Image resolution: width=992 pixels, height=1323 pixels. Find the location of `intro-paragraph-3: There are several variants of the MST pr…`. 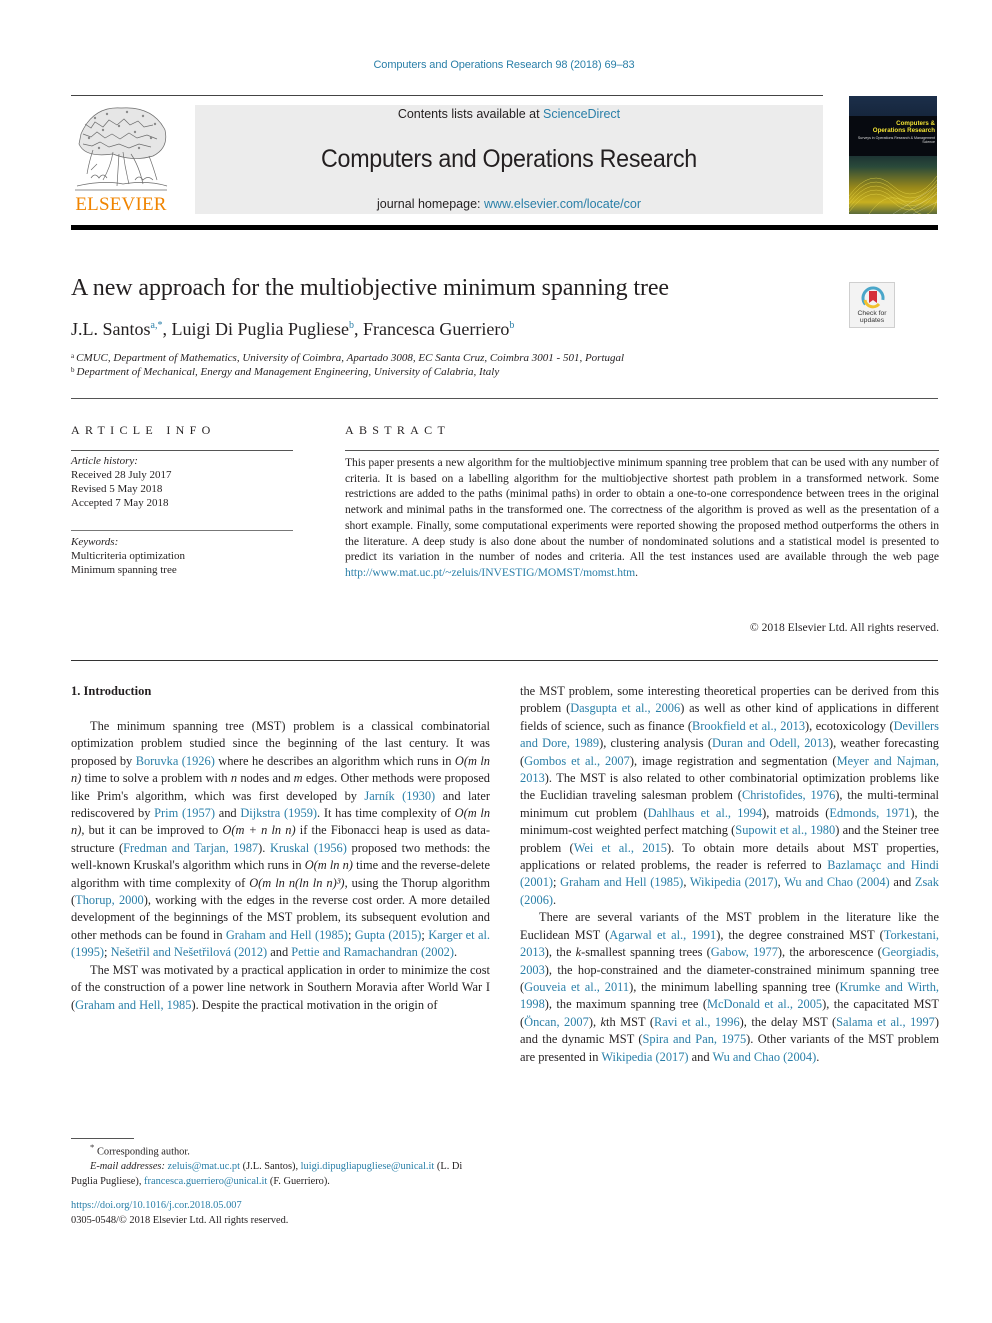

intro-paragraph-3: There are several variants of the MST pr… is located at coordinates (729, 987).